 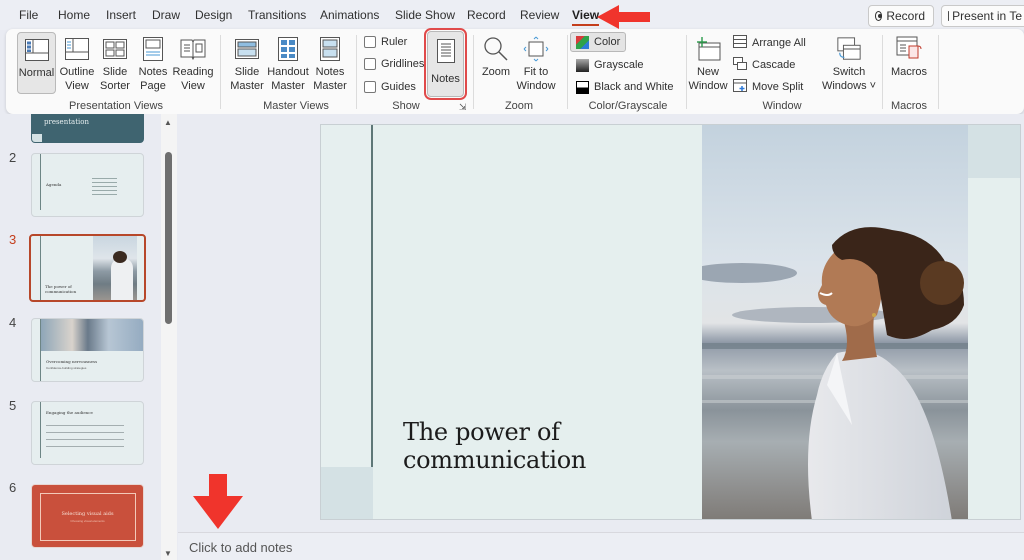 I want to click on notes-placeholder: Click to add notes, so click(x=240, y=547).